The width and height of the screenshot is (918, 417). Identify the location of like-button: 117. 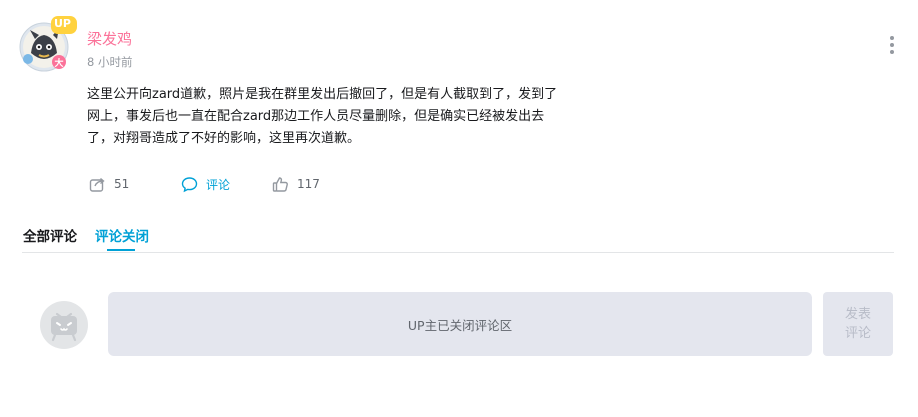
(296, 184).